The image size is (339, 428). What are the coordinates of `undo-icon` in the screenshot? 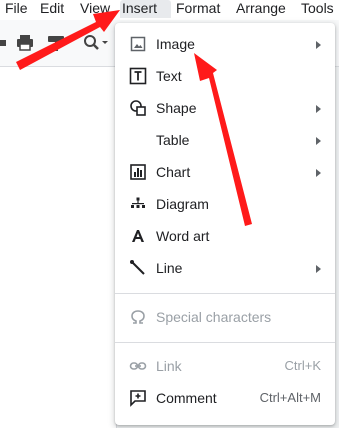 It's located at (4, 43).